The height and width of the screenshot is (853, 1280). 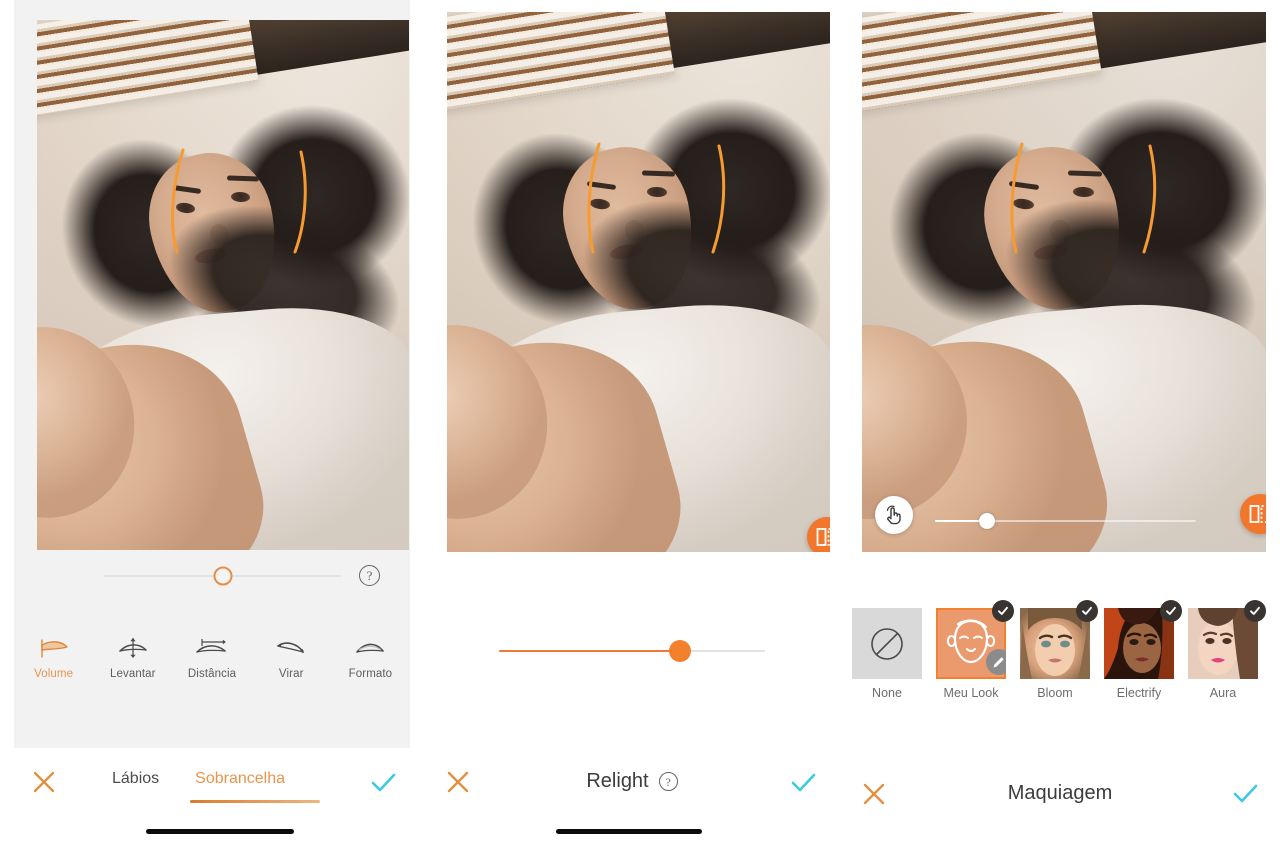 What do you see at coordinates (1055, 693) in the screenshot?
I see `look-label-bloom: Bloom` at bounding box center [1055, 693].